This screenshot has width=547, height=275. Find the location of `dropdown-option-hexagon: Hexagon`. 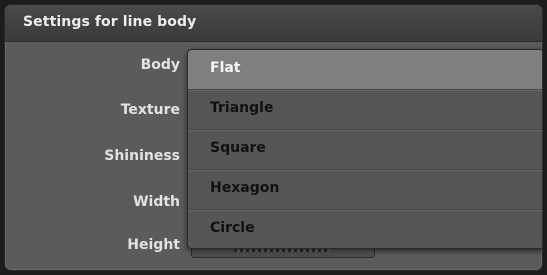

dropdown-option-hexagon: Hexagon is located at coordinates (365, 190).